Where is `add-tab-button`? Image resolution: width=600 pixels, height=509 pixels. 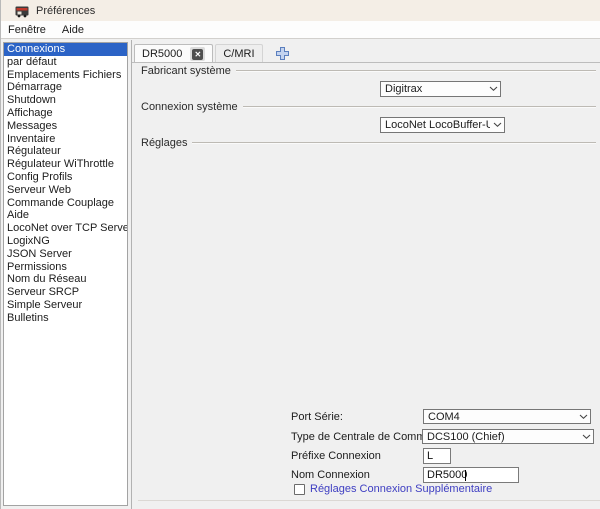
add-tab-button is located at coordinates (282, 53).